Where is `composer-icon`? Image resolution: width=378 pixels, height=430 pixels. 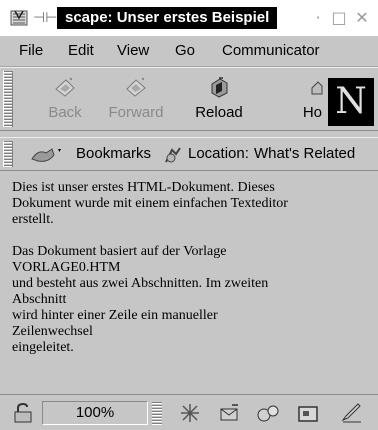
composer-icon is located at coordinates (308, 413).